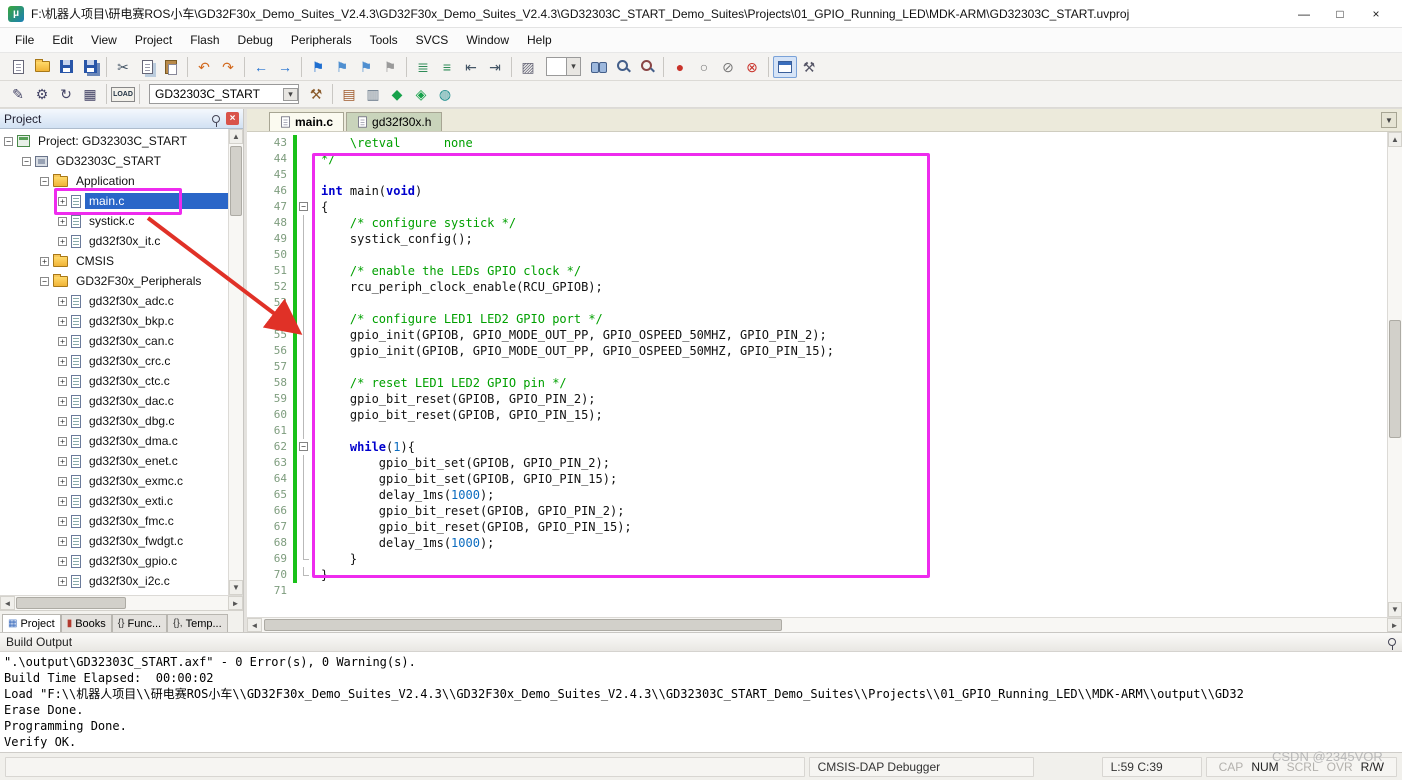 Image resolution: width=1402 pixels, height=780 pixels. What do you see at coordinates (316, 94) in the screenshot?
I see `options-for-target-icon: ⚒` at bounding box center [316, 94].